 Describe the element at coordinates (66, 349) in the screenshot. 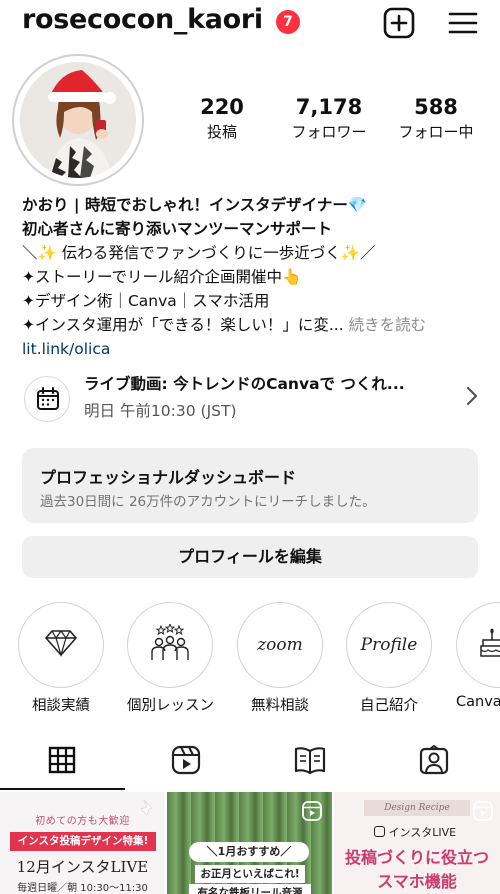

I see `bio-link: lit.link/olica` at that location.